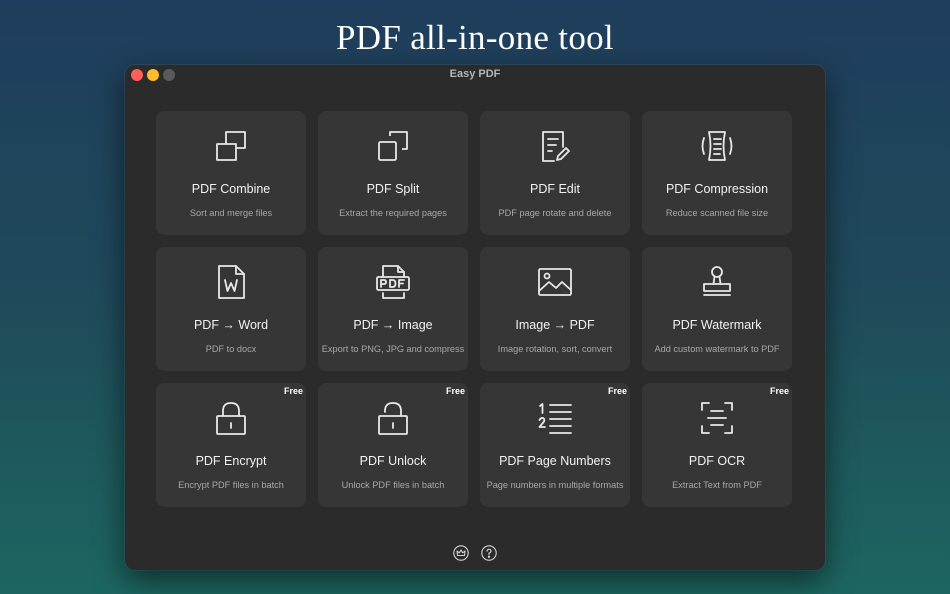 The height and width of the screenshot is (594, 950). Describe the element at coordinates (717, 485) in the screenshot. I see `tool-subtitle: Extract Text from PDF` at that location.